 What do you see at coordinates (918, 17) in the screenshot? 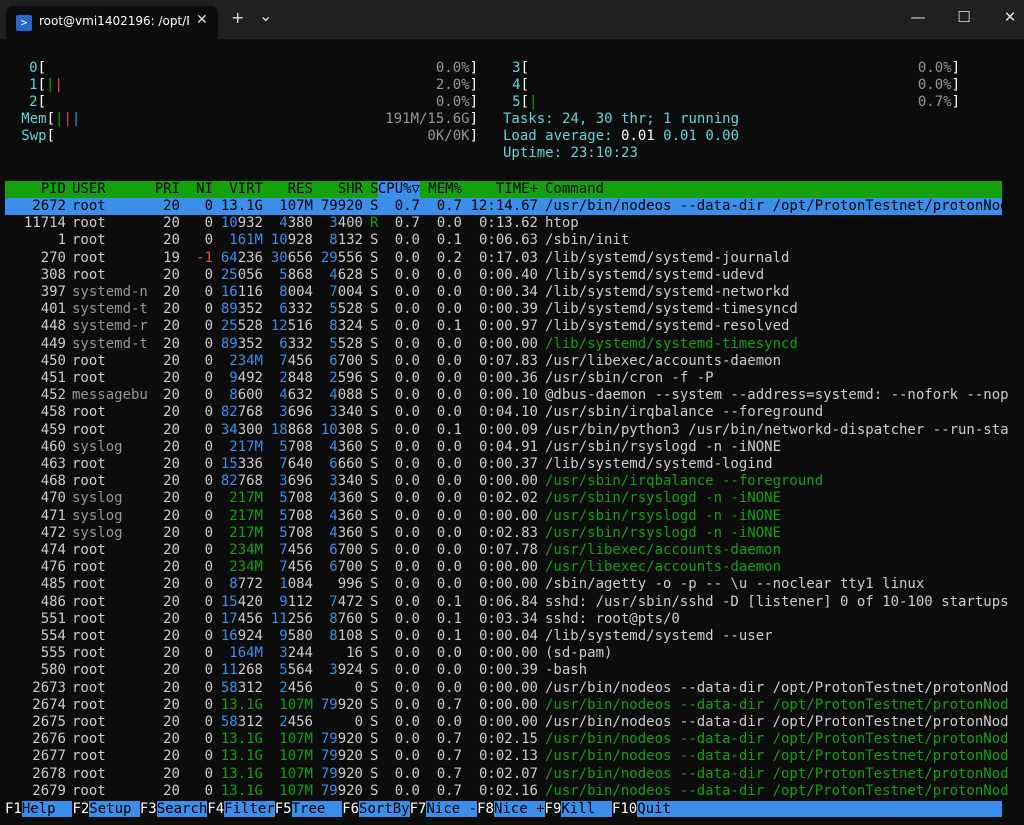
I see `minimize-button: —` at bounding box center [918, 17].